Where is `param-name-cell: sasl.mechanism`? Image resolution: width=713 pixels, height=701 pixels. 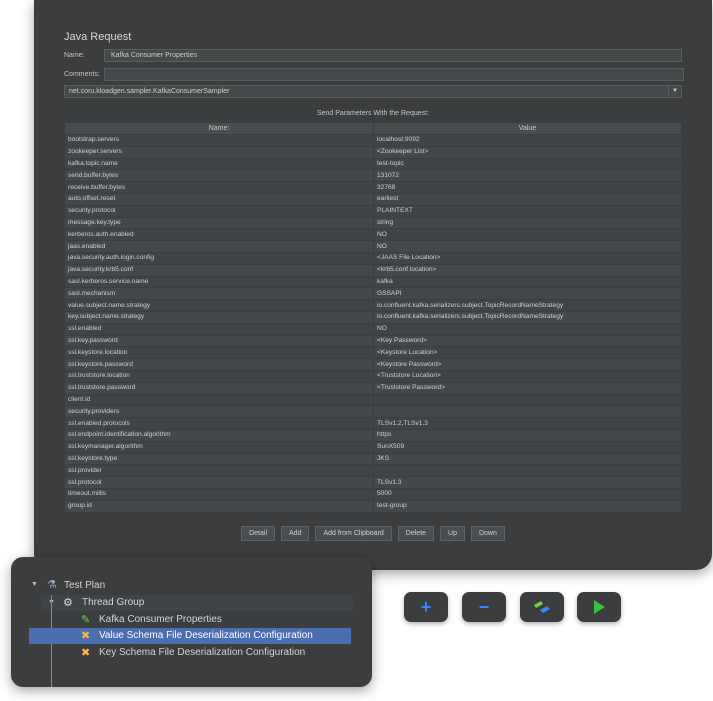
param-name-cell: sasl.mechanism is located at coordinates (219, 294).